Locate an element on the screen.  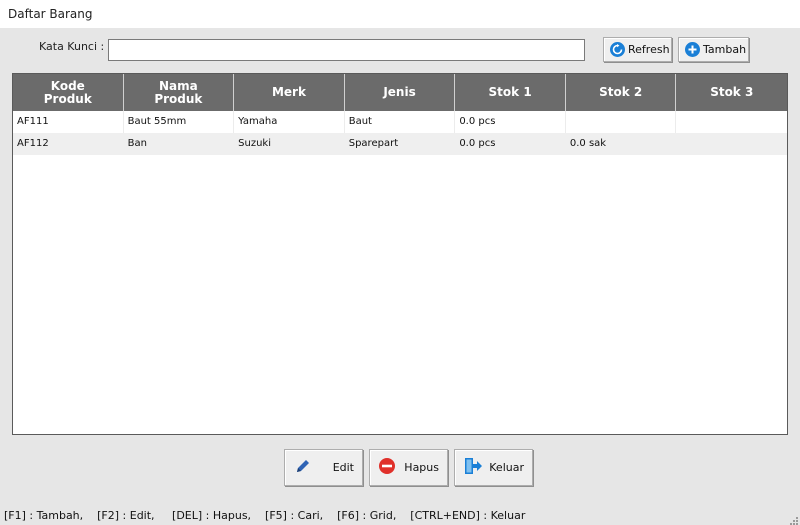
table-cell: 0.0 sak is located at coordinates (621, 144).